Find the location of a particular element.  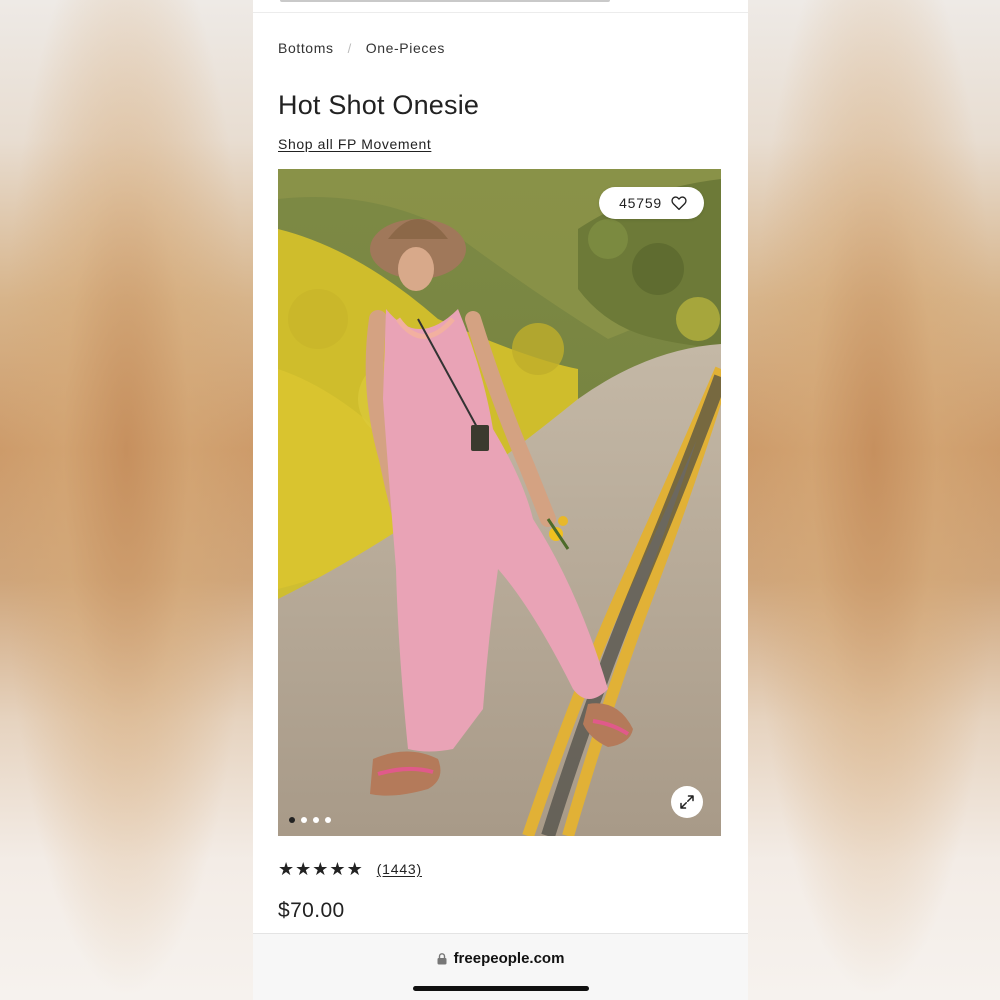

product-price: $70.00 is located at coordinates (311, 910).